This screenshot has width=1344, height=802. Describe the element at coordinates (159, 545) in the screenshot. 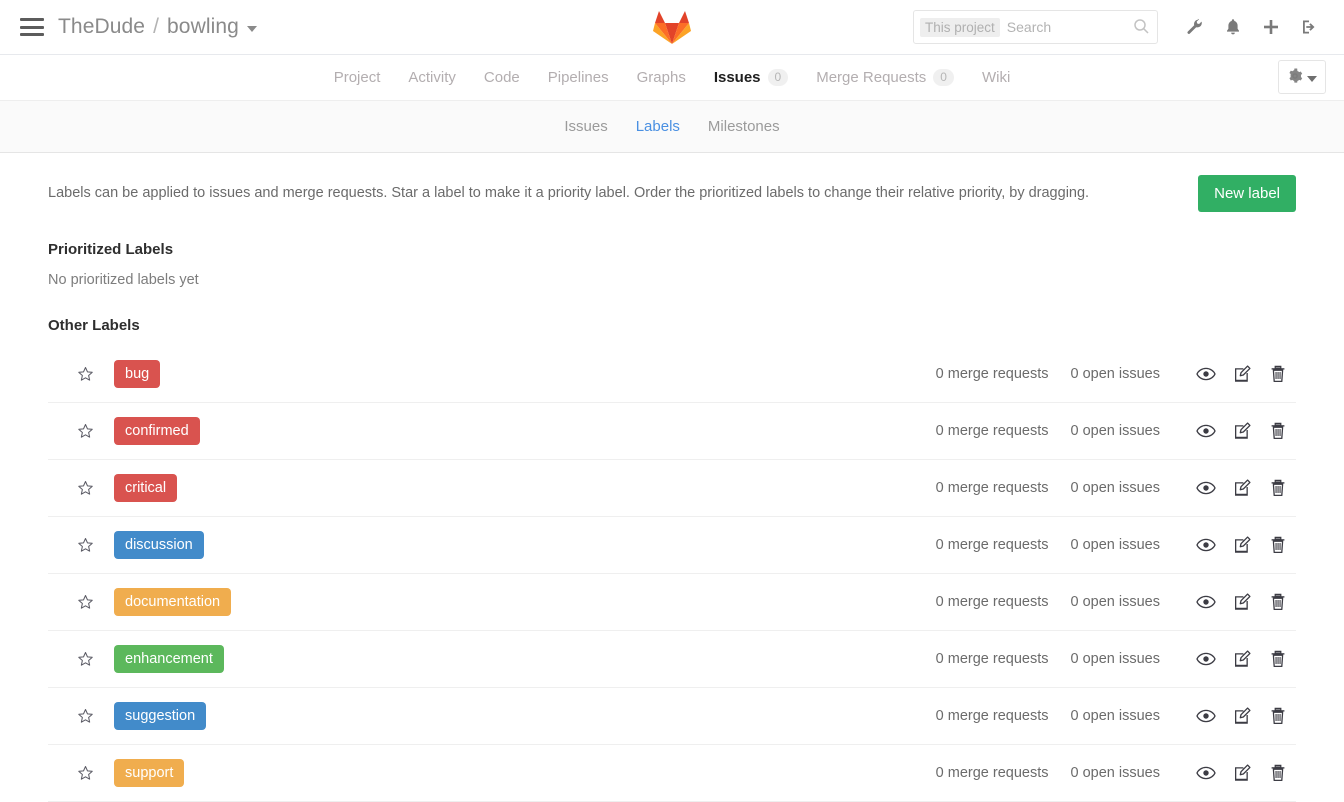

I see `label-chip: discussion` at that location.